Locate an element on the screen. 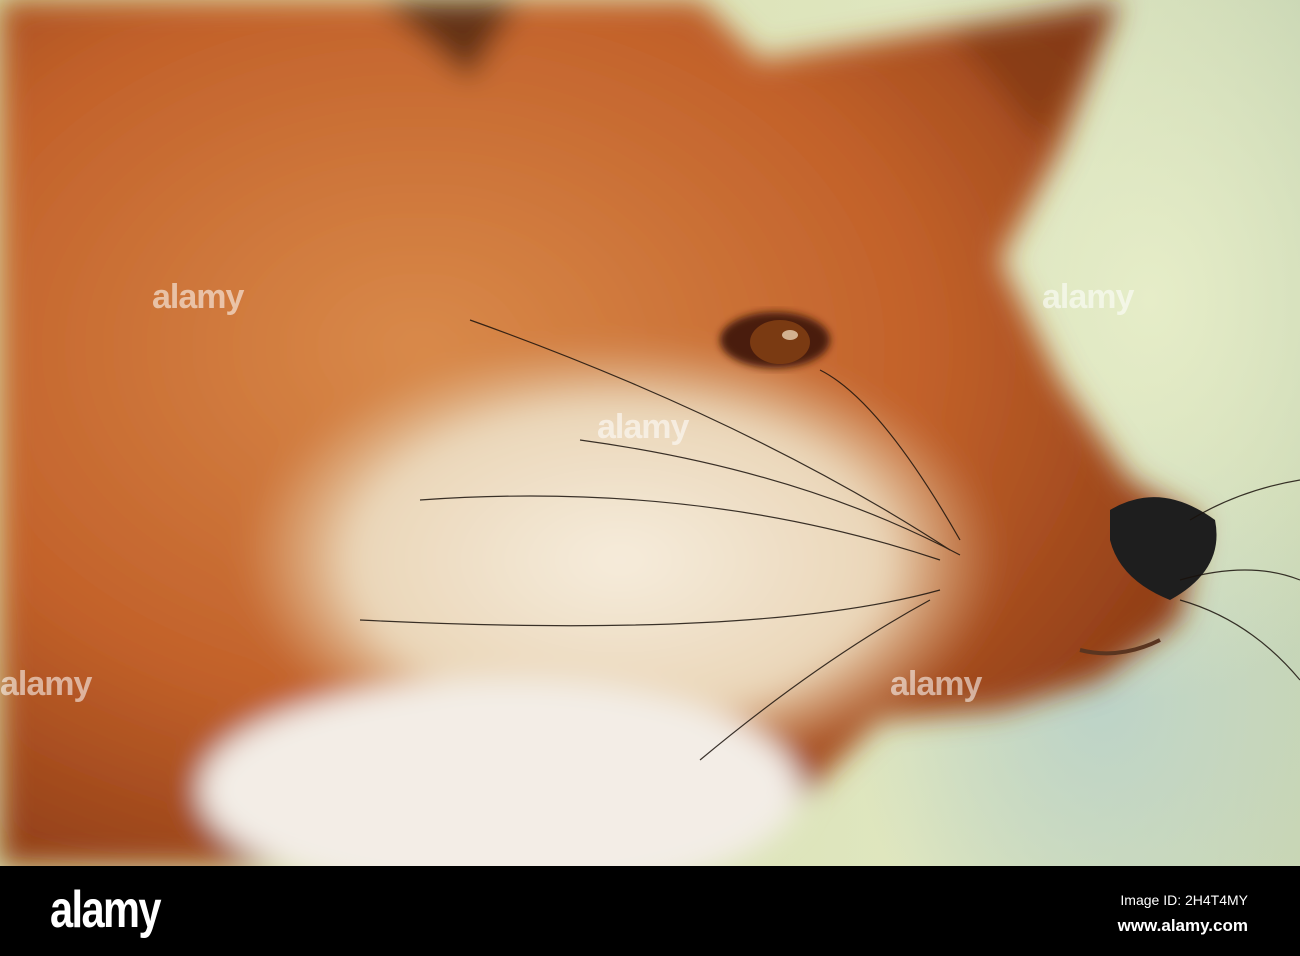 The image size is (1300, 956). image-id: Image ID: 2H4T4MY is located at coordinates (1184, 900).